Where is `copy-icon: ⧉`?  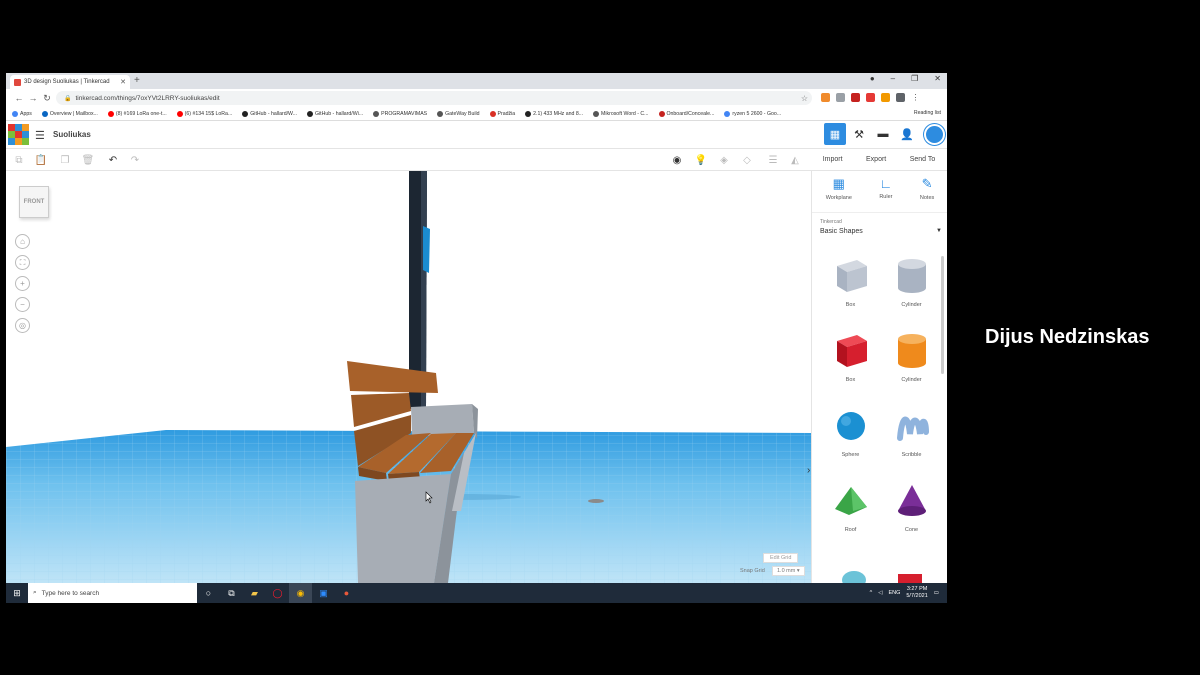 copy-icon: ⧉ is located at coordinates (19, 160).